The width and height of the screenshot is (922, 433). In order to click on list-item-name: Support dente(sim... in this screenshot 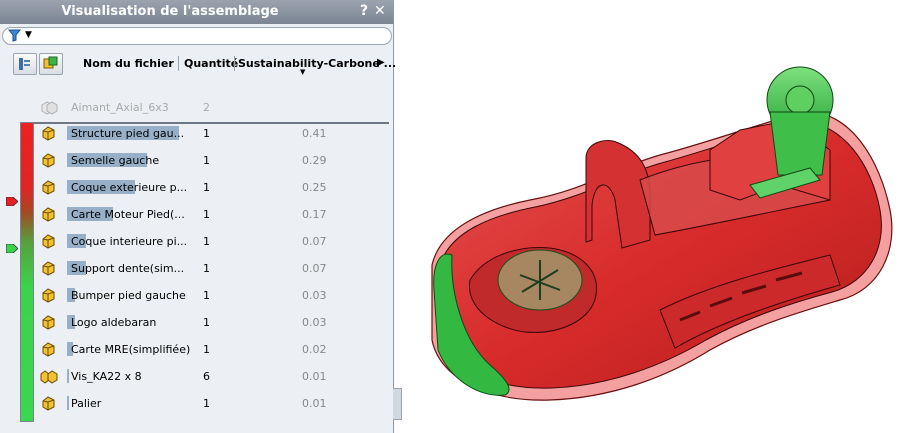, I will do `click(128, 268)`.